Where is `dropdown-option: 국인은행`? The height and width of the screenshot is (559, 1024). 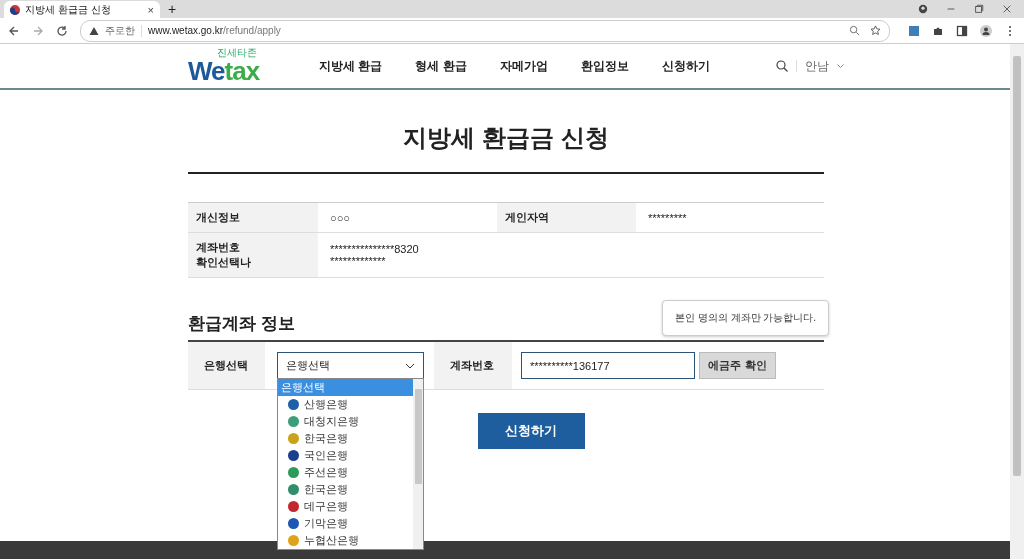 dropdown-option: 국인은행 is located at coordinates (345, 455).